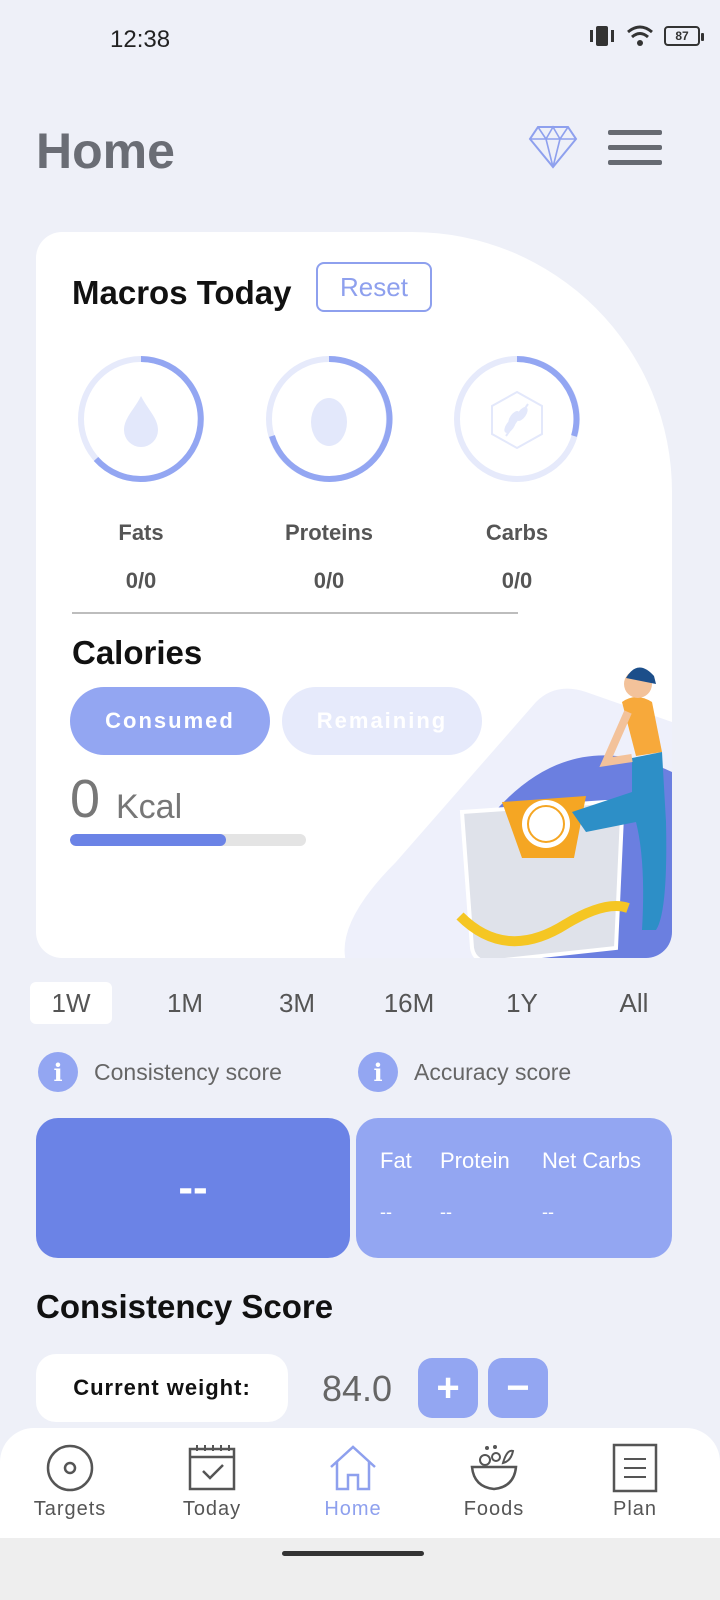 The height and width of the screenshot is (1600, 720). I want to click on wheat-icon, so click(517, 420).